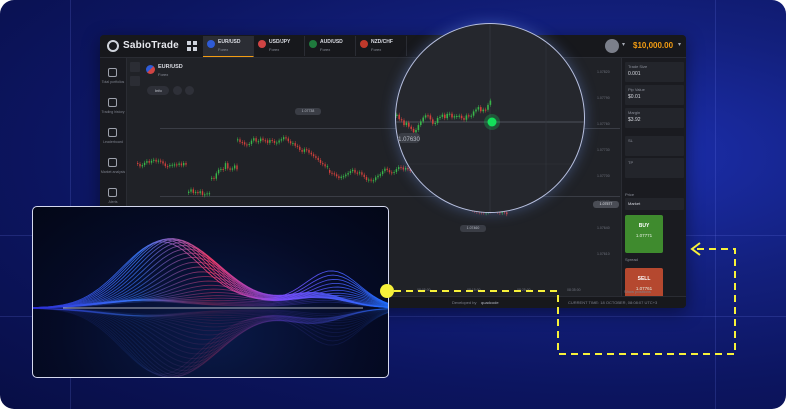 The image size is (786, 409). I want to click on field-tp: TP, so click(654, 168).